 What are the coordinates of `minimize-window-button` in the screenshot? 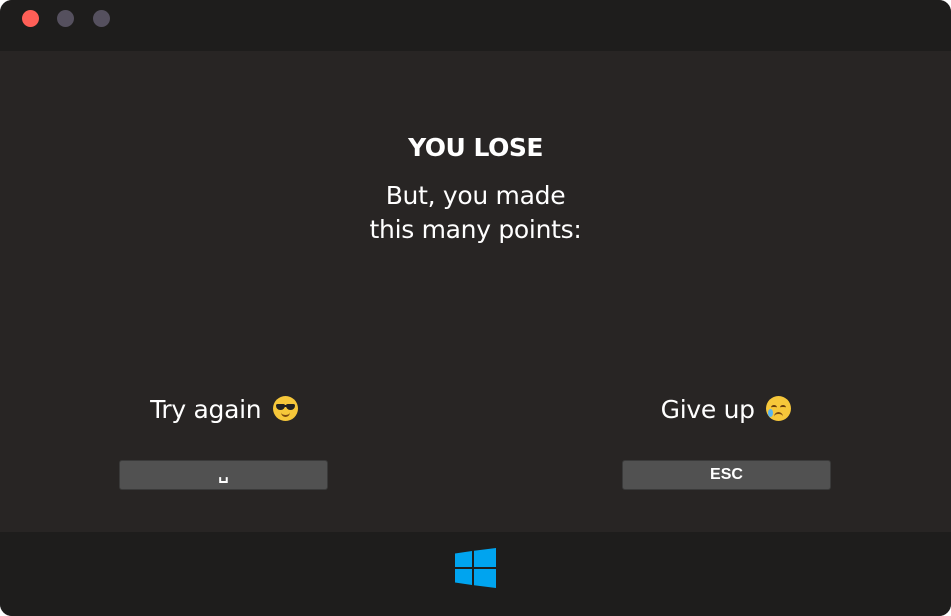 It's located at (65, 18).